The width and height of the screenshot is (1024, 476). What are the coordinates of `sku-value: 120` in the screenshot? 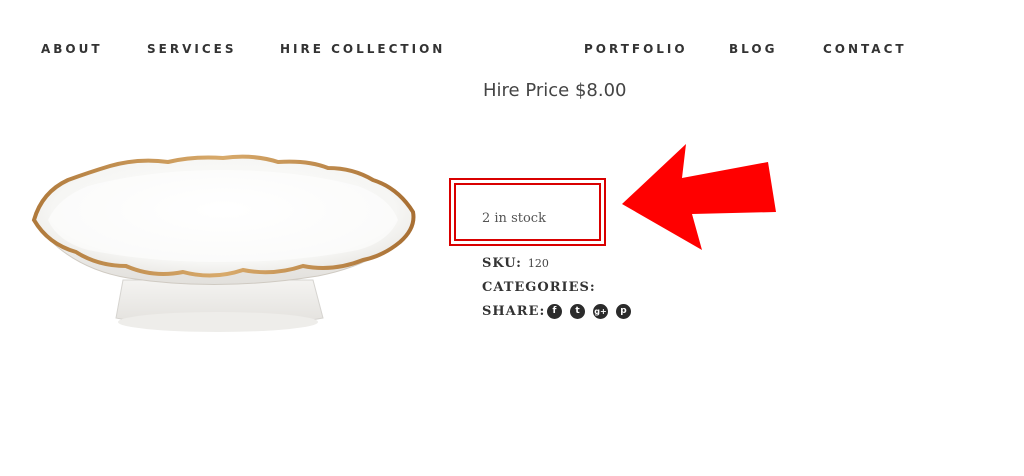 It's located at (538, 263).